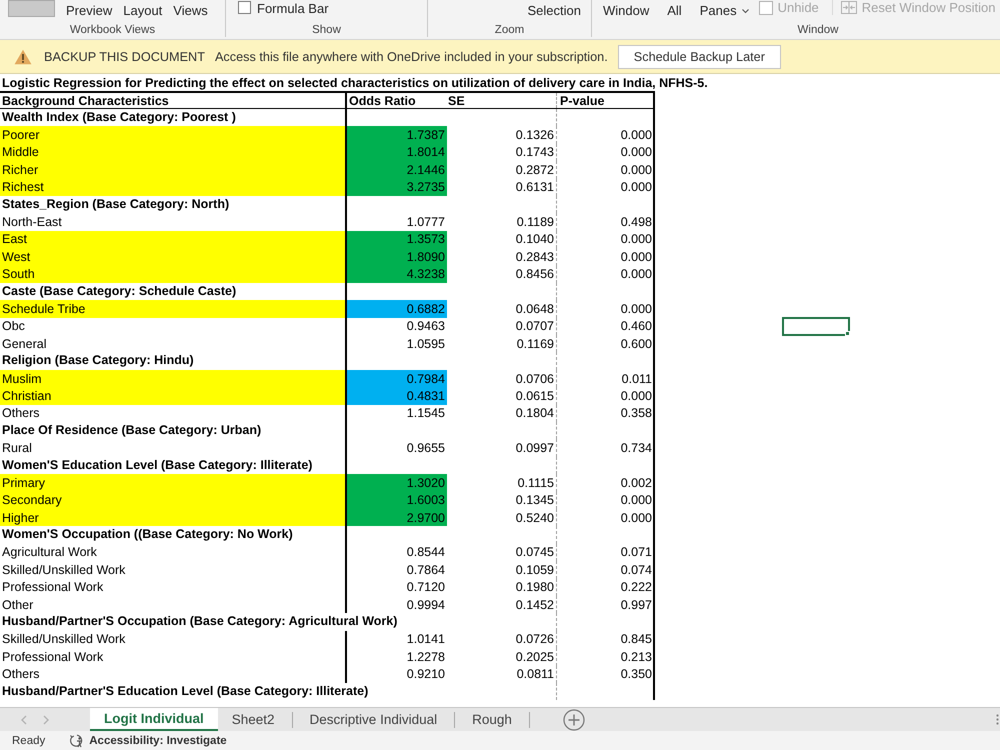  Describe the element at coordinates (674, 10) in the screenshot. I see `ribbon-button: All` at that location.